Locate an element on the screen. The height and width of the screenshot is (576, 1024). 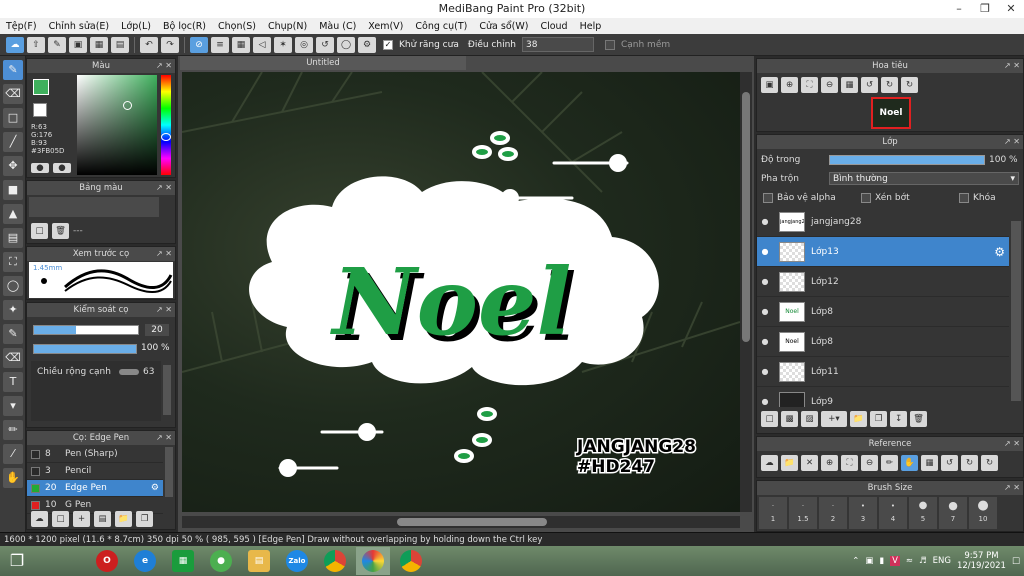
horizontal-scrollbar is located at coordinates (461, 522).